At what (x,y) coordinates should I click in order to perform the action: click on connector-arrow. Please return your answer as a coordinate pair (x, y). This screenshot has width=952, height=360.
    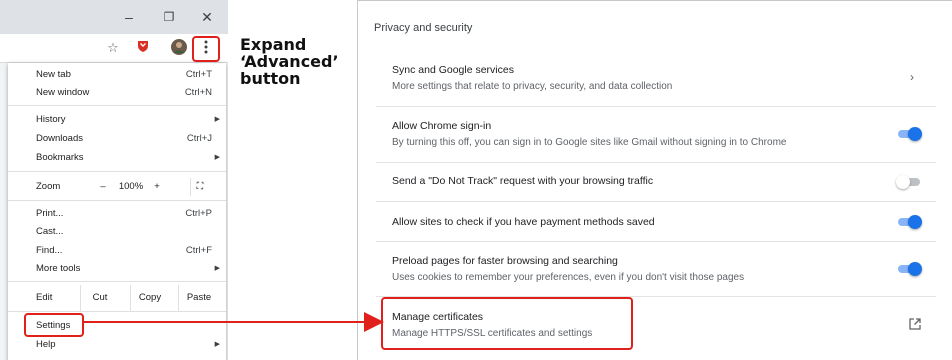
    Looking at the image, I should click on (234, 322).